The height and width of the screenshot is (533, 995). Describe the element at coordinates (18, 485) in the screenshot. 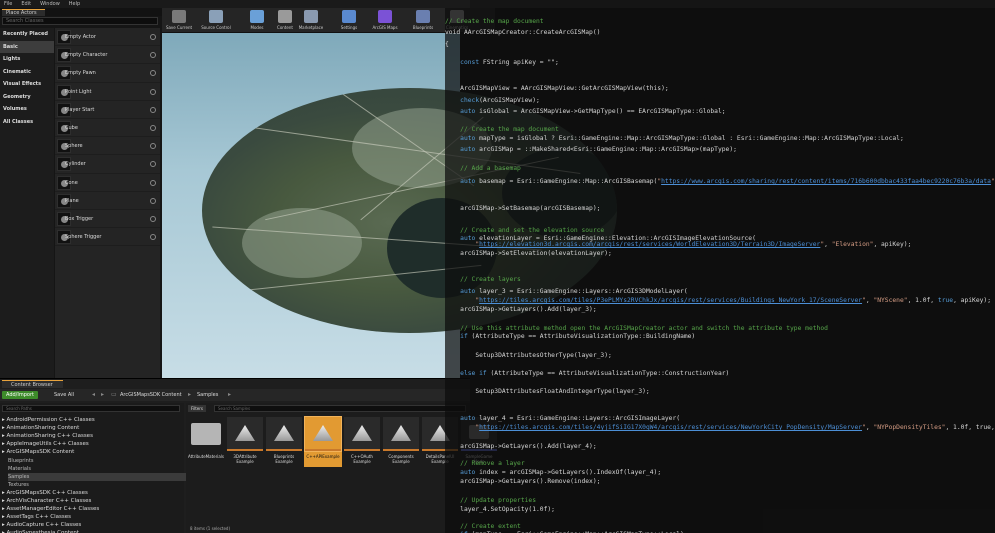

I see `tree-subfolder: Textures` at that location.